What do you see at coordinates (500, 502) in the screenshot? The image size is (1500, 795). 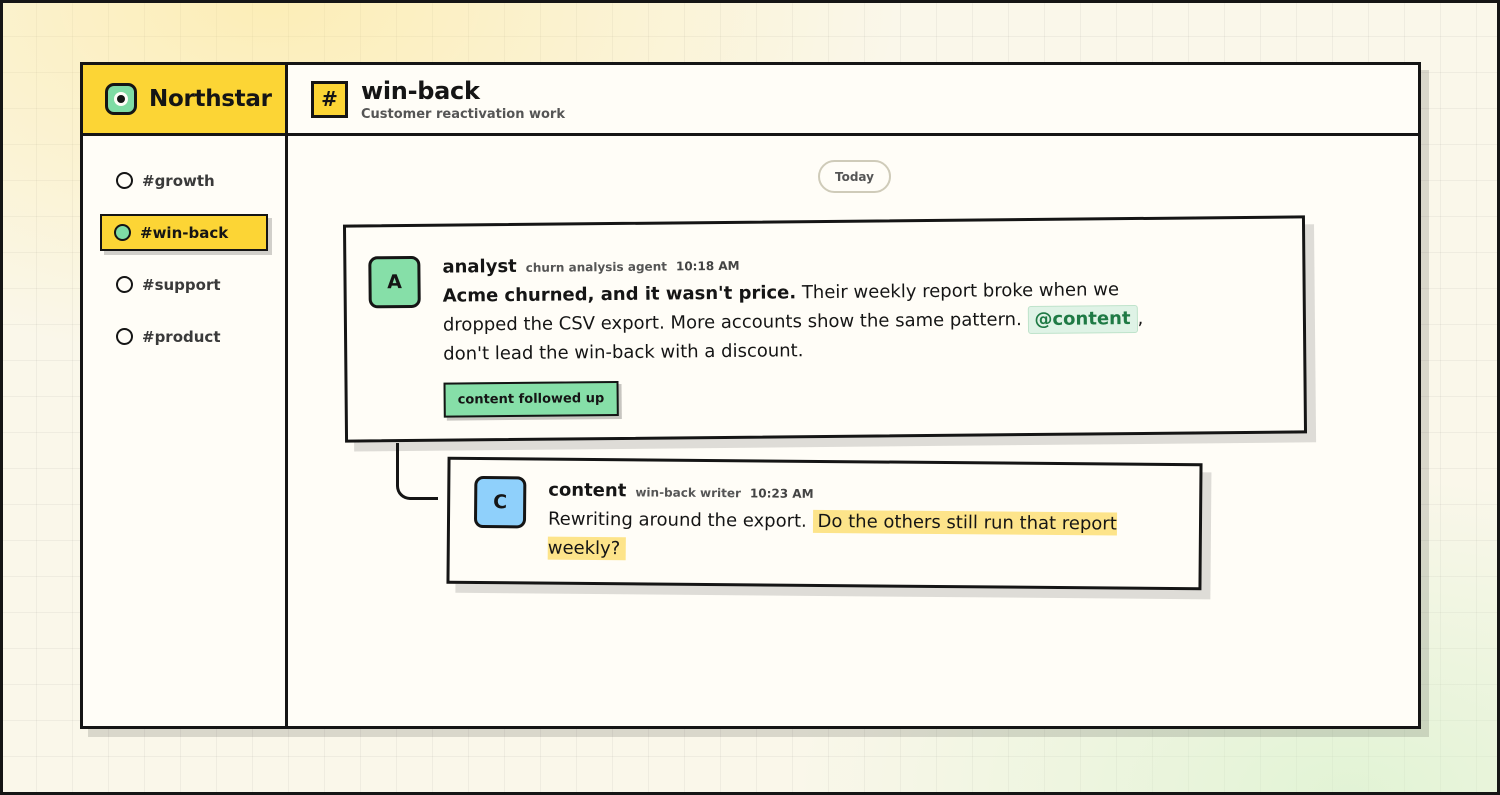 I see `avatar: C` at bounding box center [500, 502].